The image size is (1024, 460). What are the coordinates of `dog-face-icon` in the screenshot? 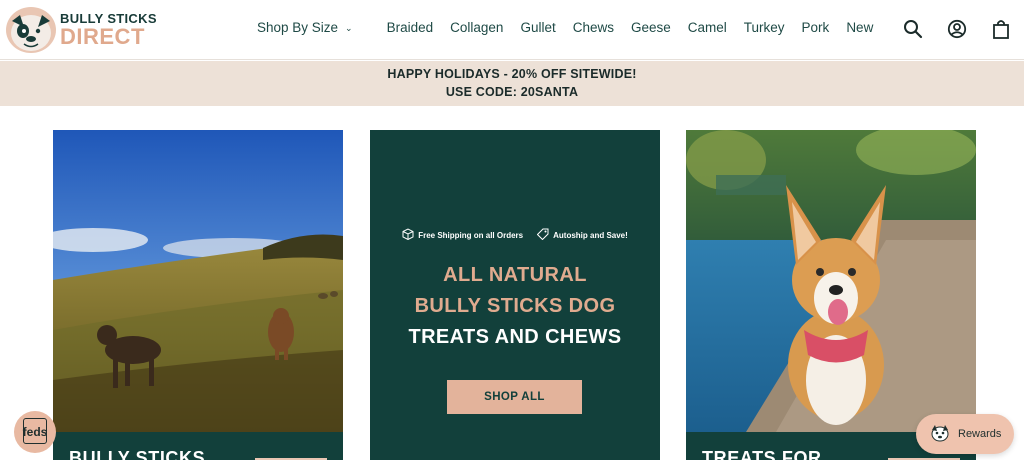 It's located at (940, 434).